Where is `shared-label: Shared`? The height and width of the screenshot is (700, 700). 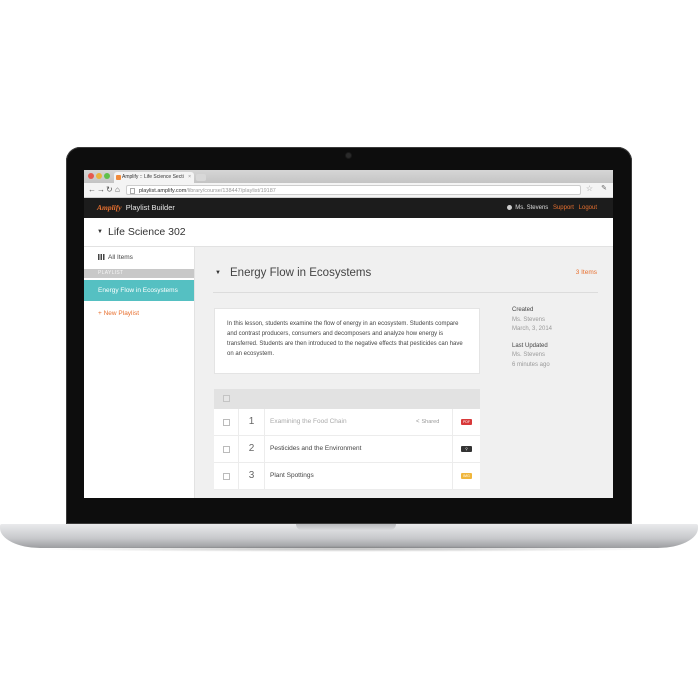
shared-label: Shared is located at coordinates (430, 422).